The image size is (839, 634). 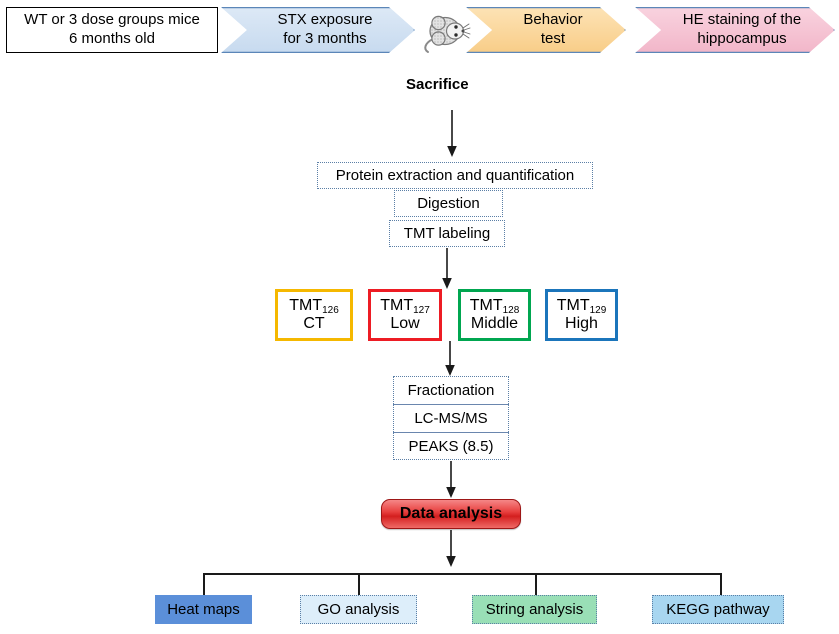 I want to click on step-tmt-labeling: TMT labeling, so click(x=447, y=233).